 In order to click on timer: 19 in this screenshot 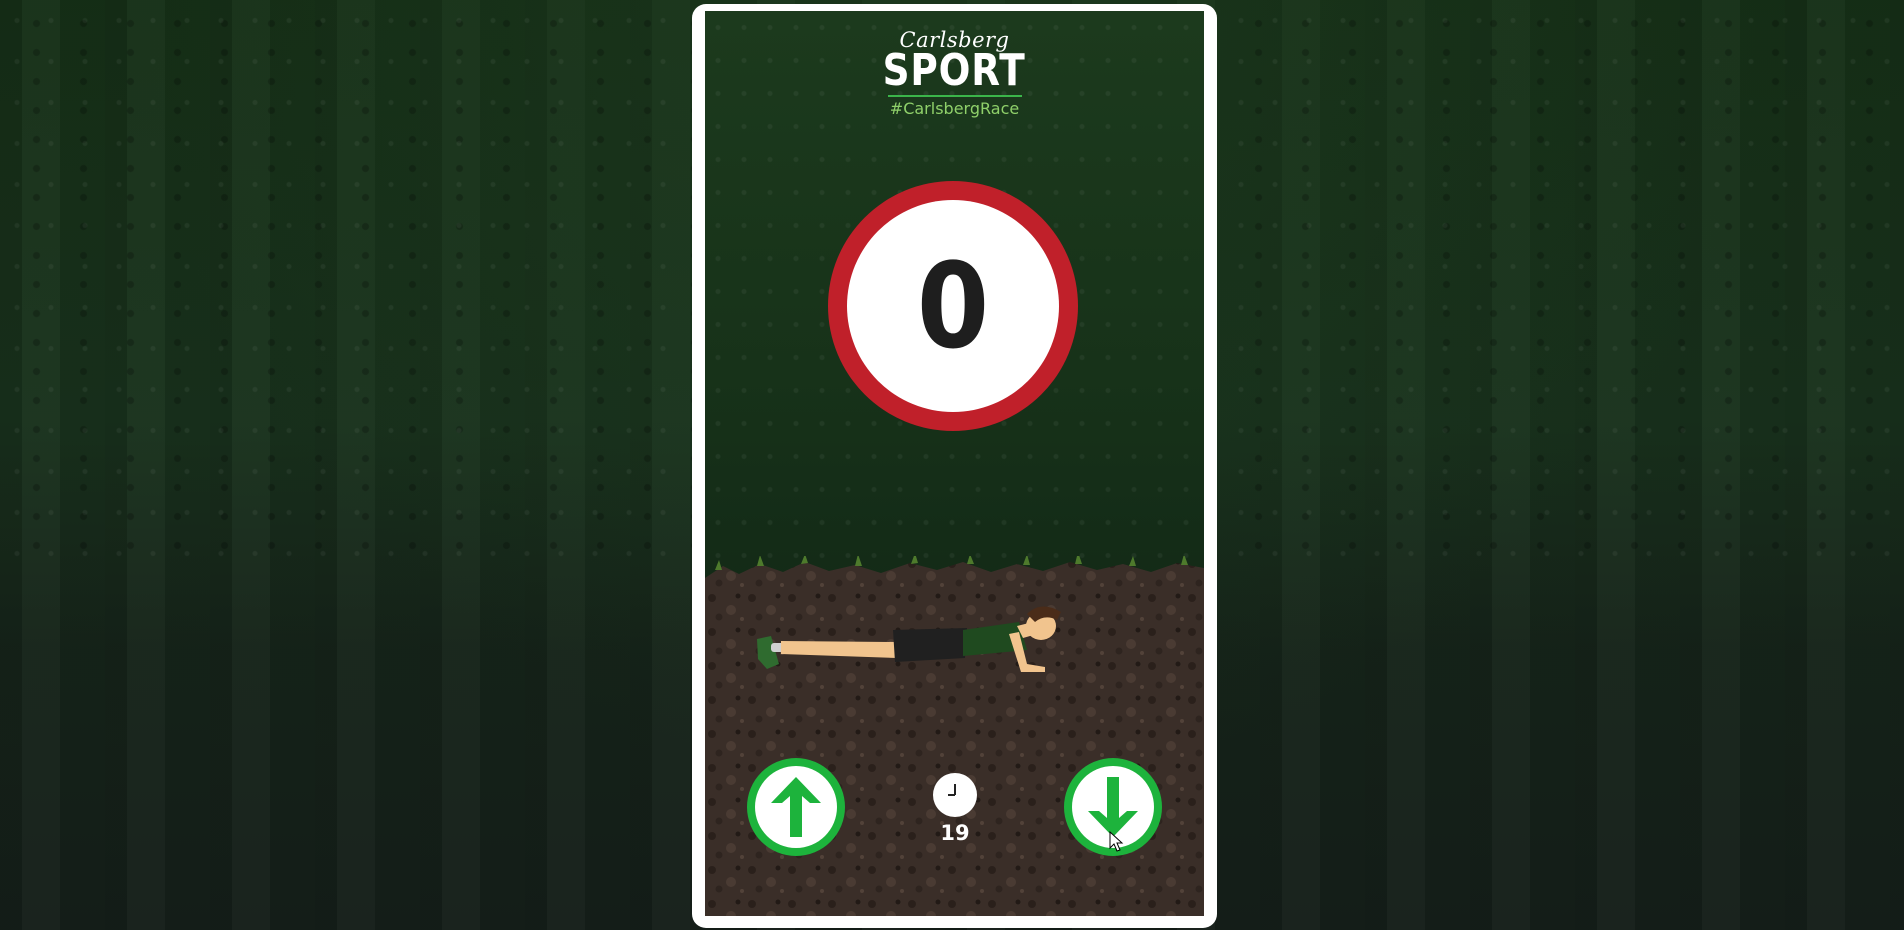, I will do `click(955, 809)`.